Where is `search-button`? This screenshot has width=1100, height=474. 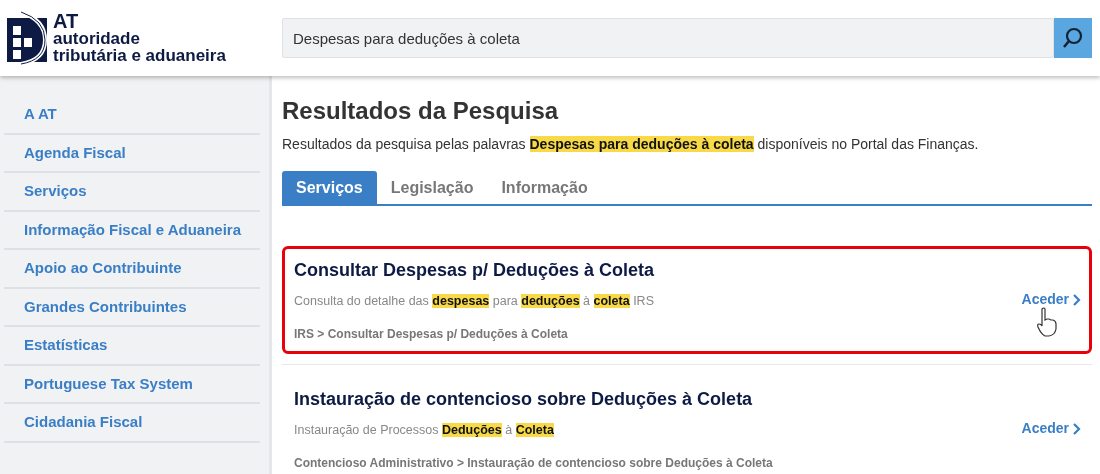 search-button is located at coordinates (1073, 38).